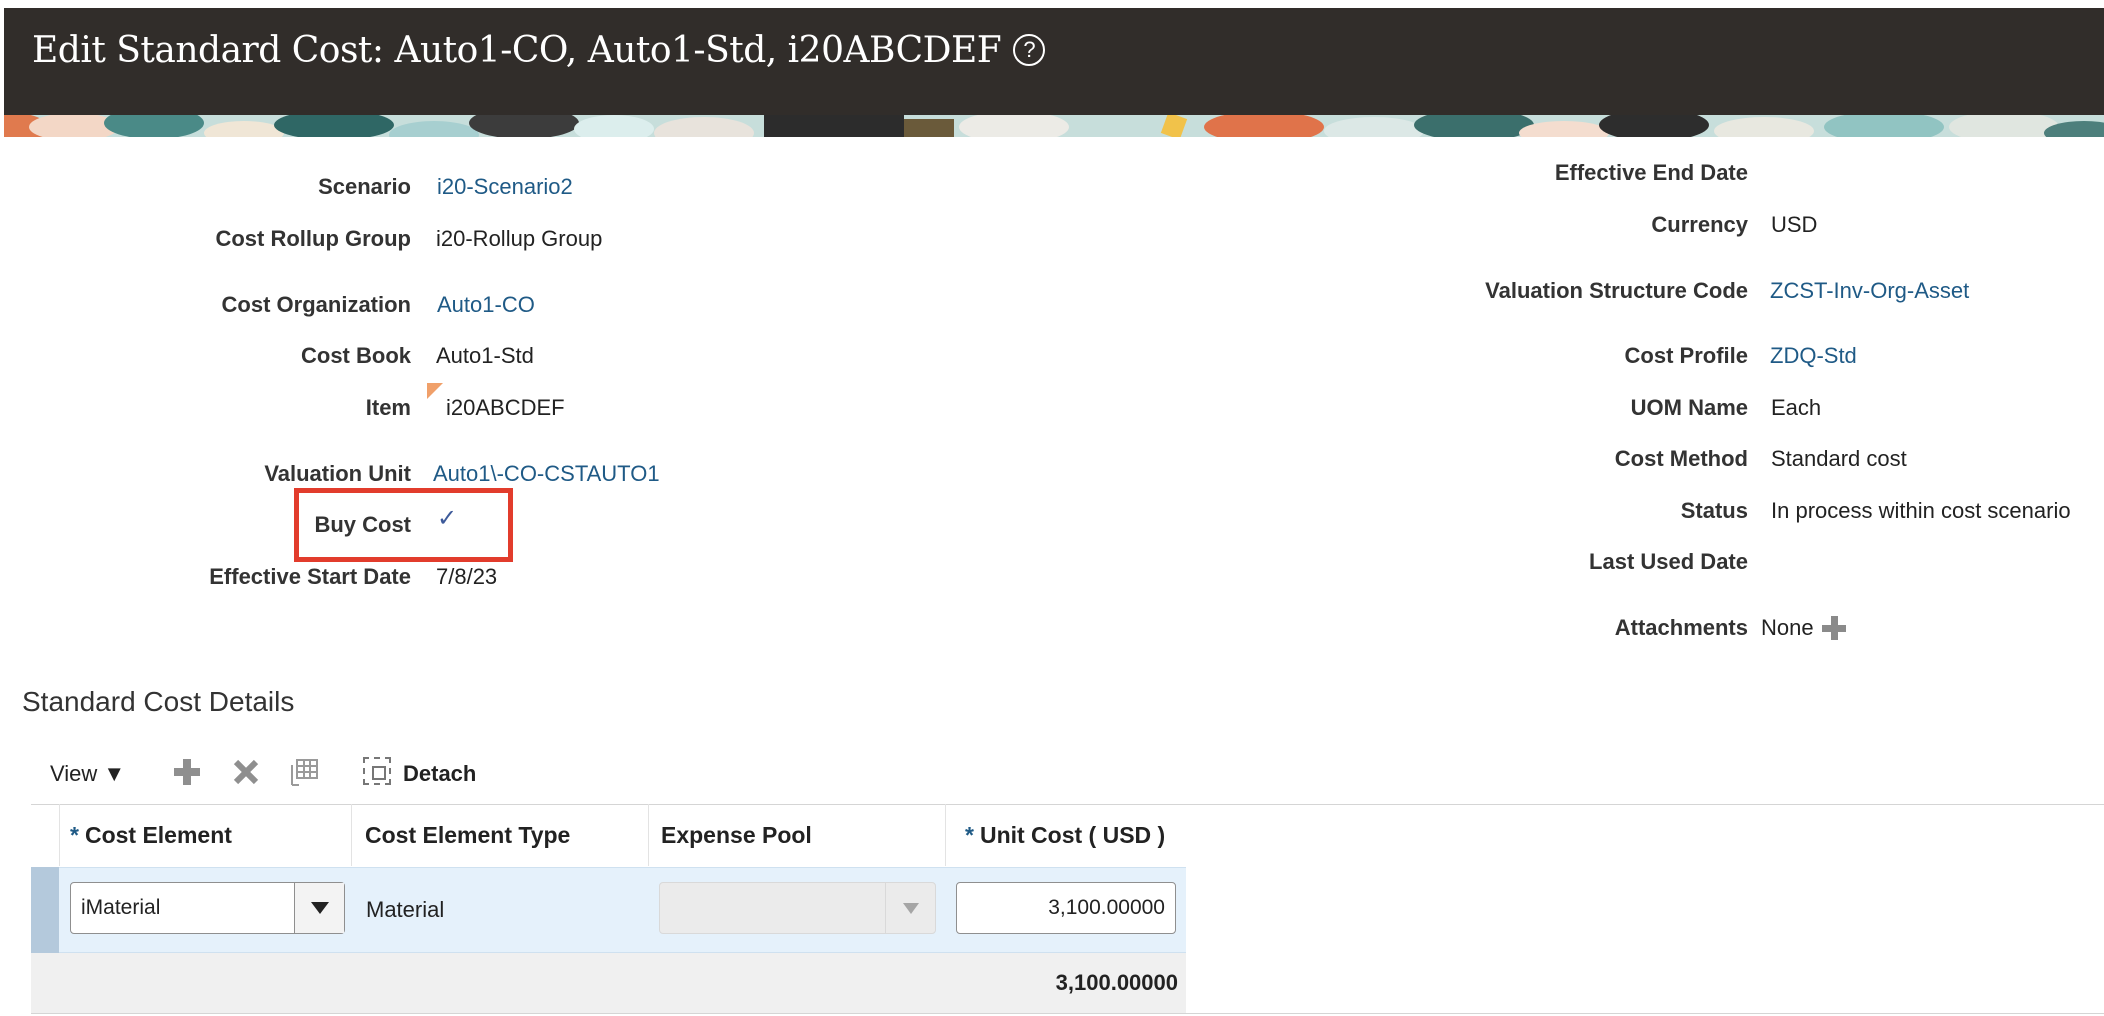 The height and width of the screenshot is (1016, 2104). I want to click on item-label: Item, so click(388, 407).